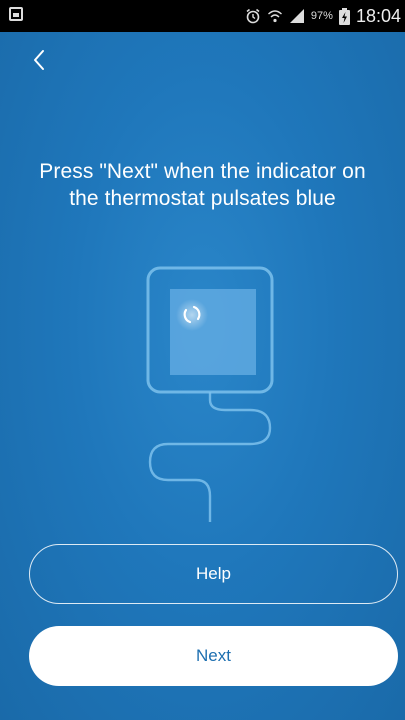 Image resolution: width=405 pixels, height=720 pixels. I want to click on signal-icon, so click(297, 16).